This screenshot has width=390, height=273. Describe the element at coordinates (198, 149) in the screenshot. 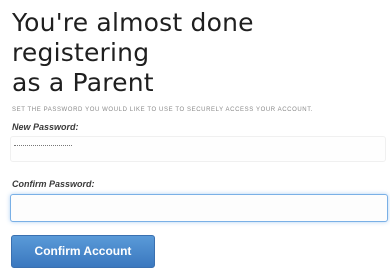

I see `new-password-field` at that location.